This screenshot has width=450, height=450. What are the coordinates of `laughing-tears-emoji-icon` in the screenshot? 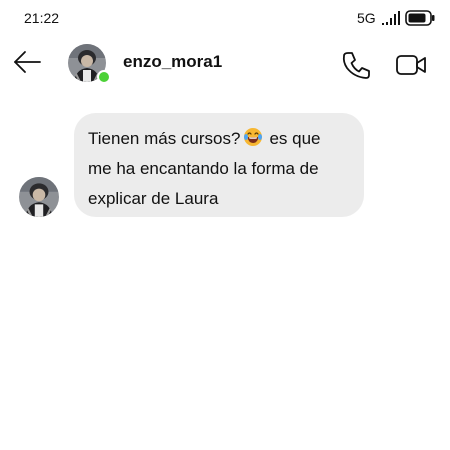 It's located at (253, 137).